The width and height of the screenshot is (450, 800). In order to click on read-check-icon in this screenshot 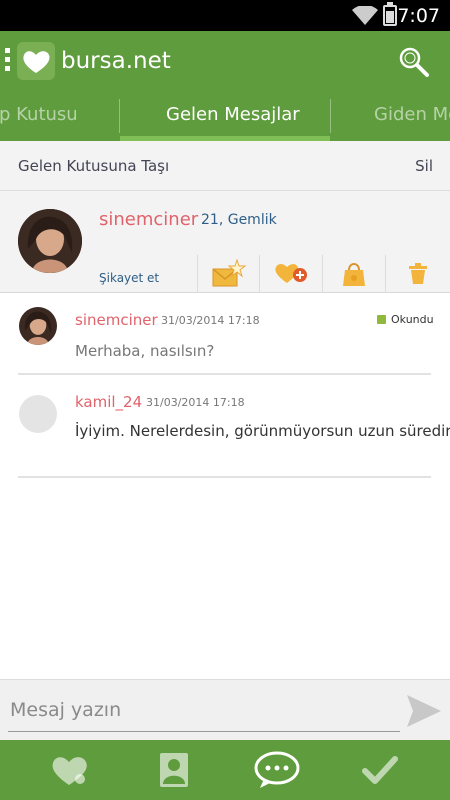, I will do `click(381, 319)`.